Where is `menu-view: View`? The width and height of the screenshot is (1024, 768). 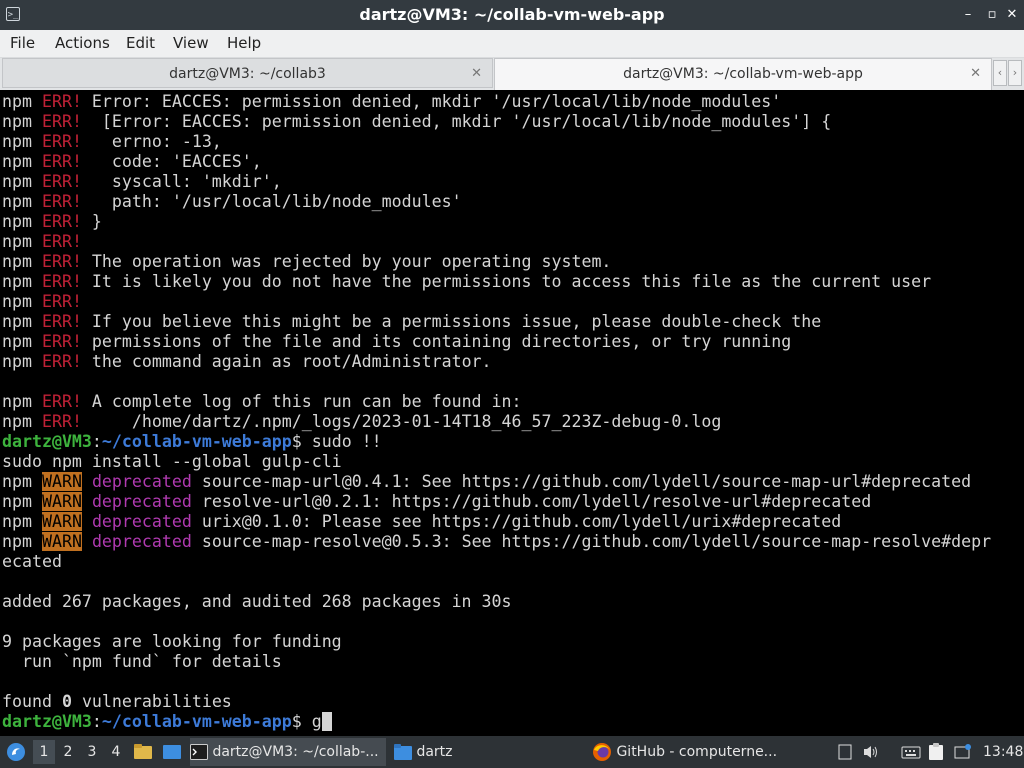 menu-view: View is located at coordinates (191, 43).